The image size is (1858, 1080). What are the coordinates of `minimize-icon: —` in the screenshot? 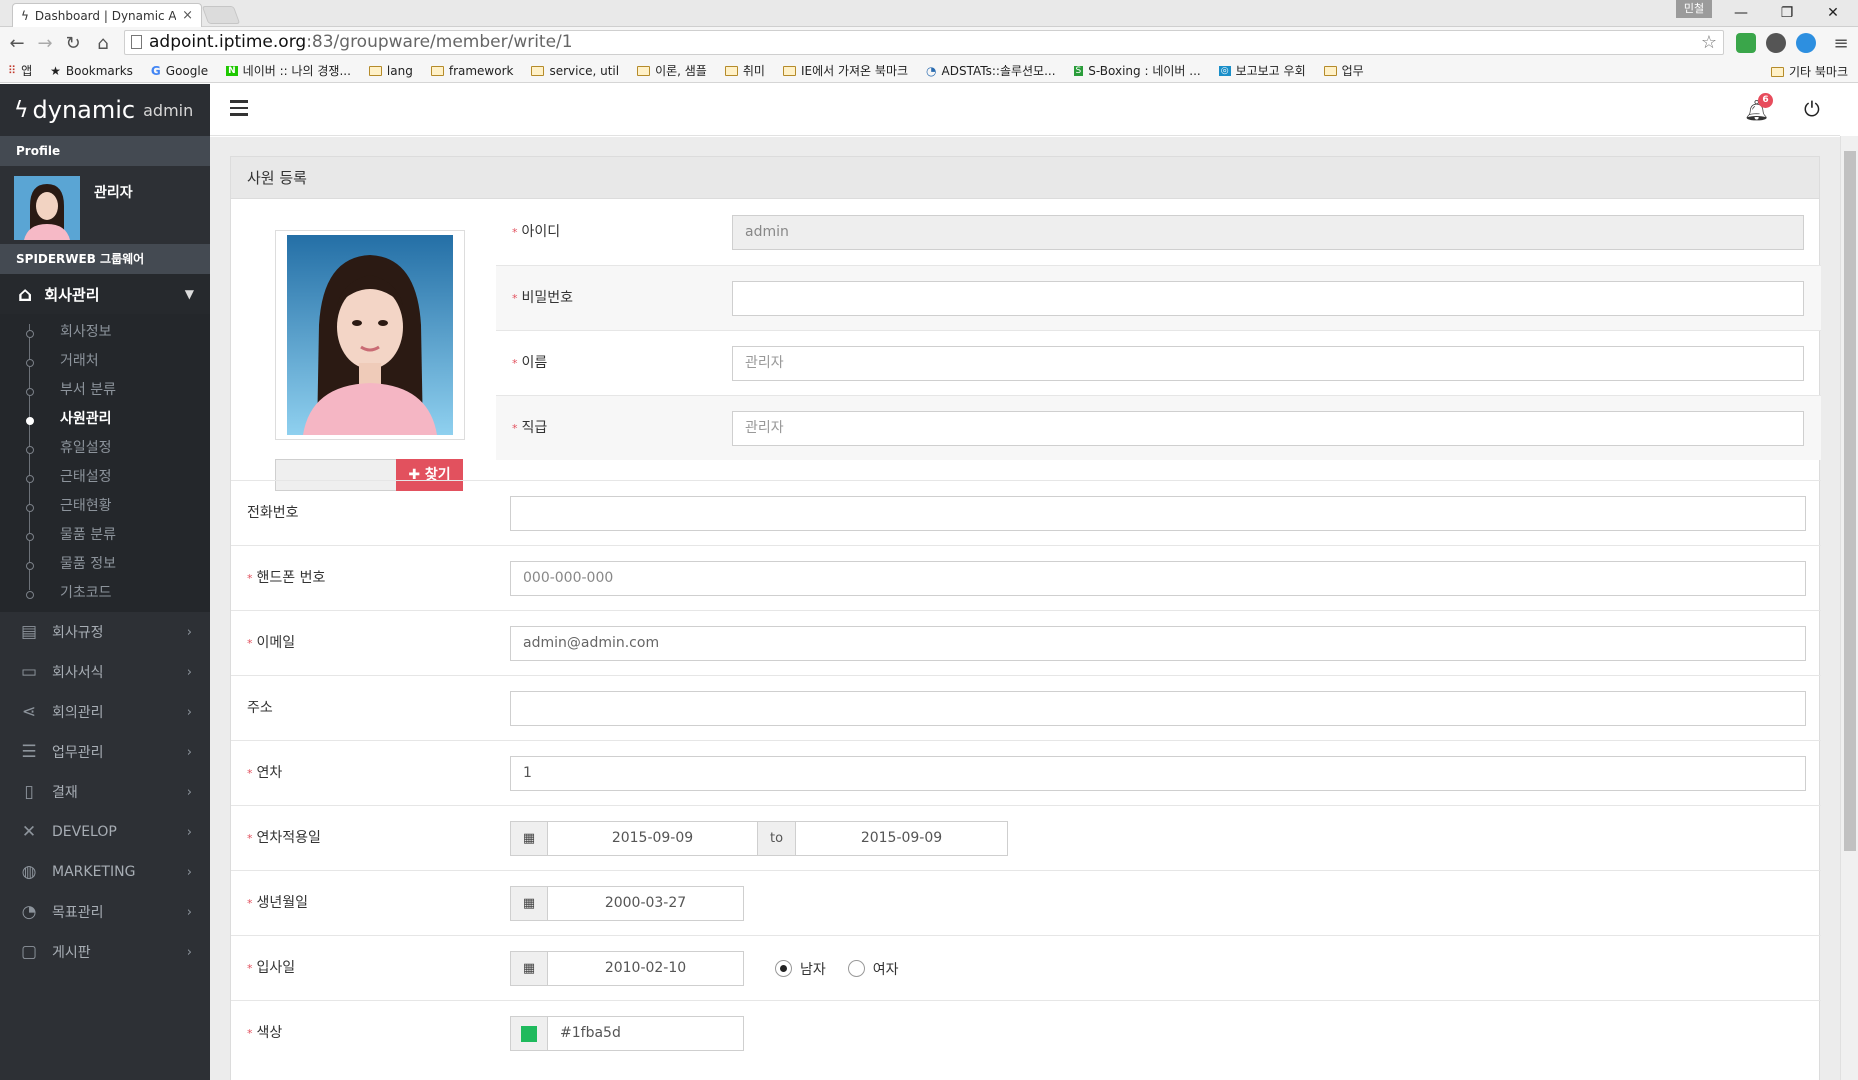 It's located at (1741, 13).